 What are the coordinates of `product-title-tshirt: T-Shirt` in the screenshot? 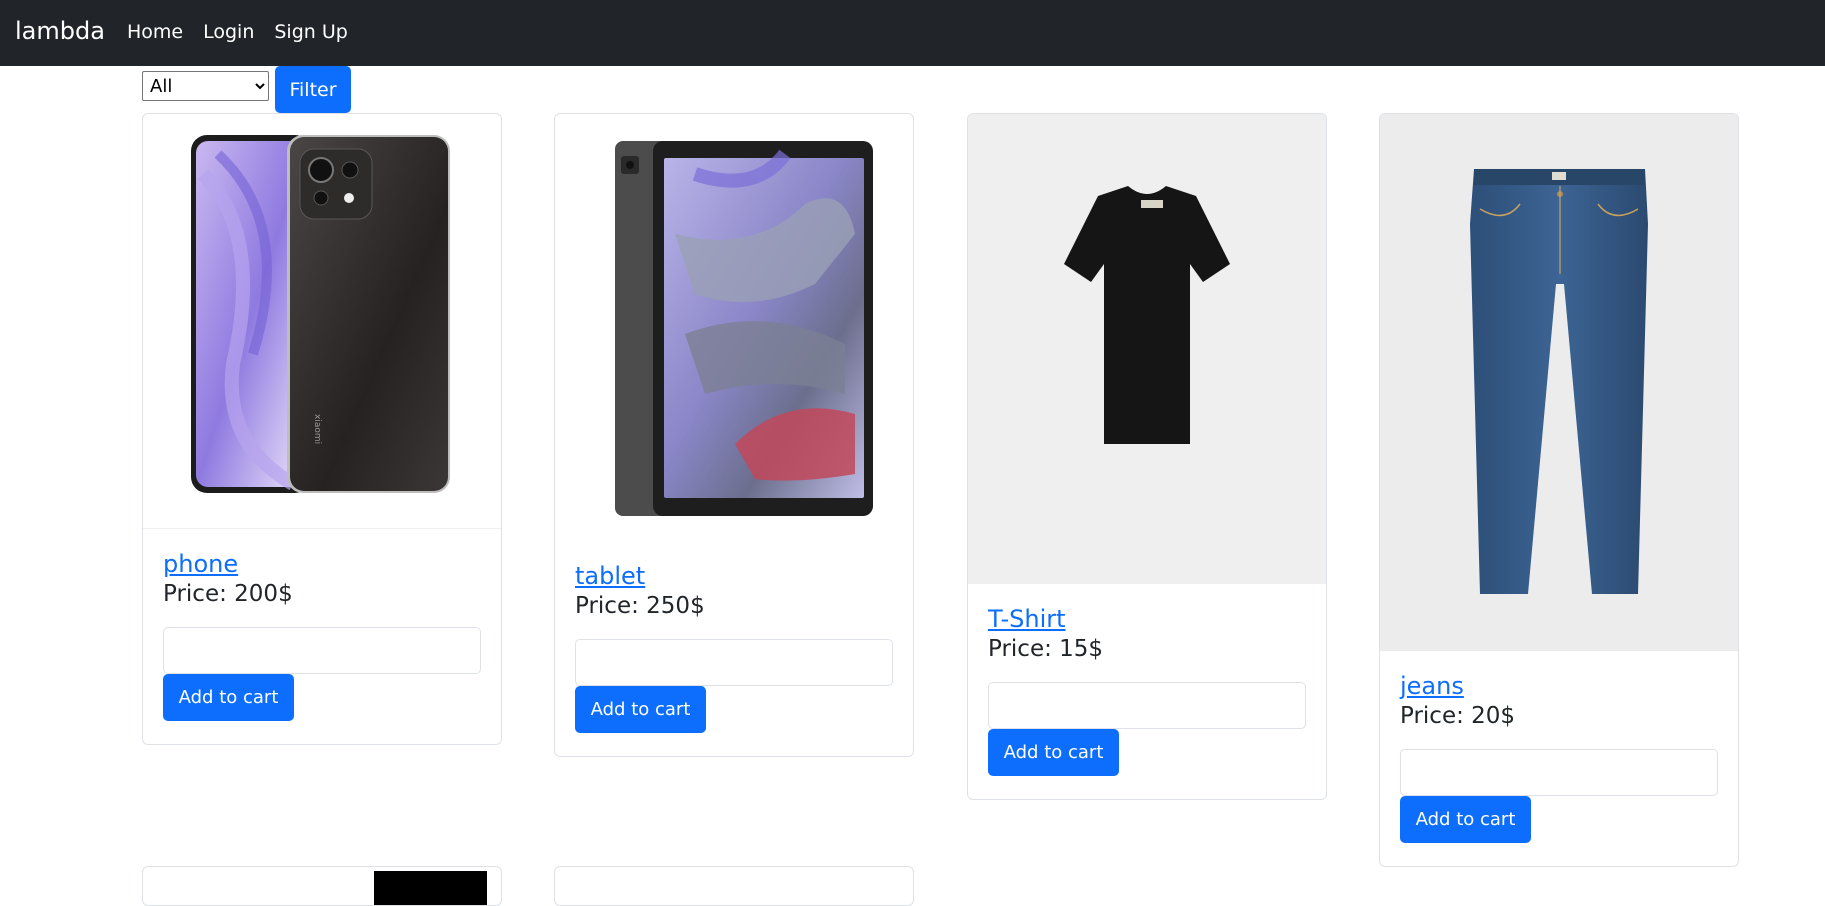 It's located at (1147, 619).